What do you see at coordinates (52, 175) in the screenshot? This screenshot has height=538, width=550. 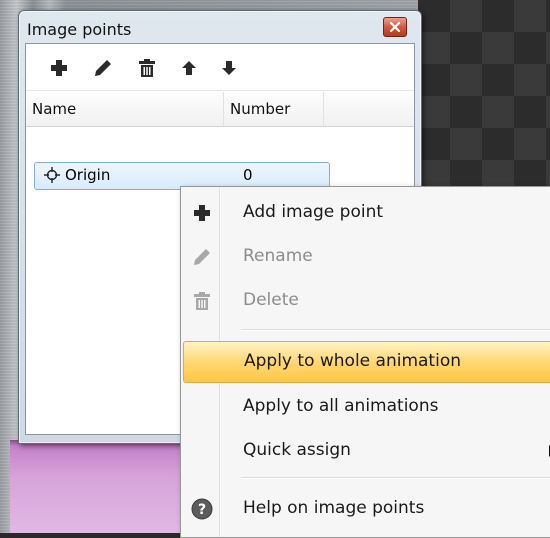 I see `crosshair-icon` at bounding box center [52, 175].